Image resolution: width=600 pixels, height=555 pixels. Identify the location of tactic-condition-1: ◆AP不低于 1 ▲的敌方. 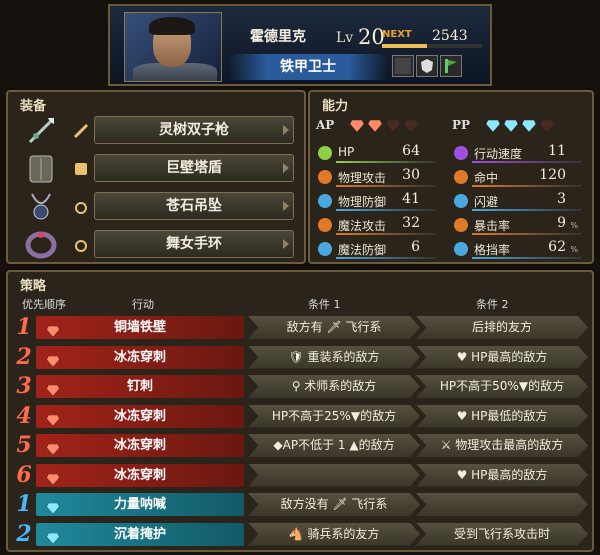
(334, 445).